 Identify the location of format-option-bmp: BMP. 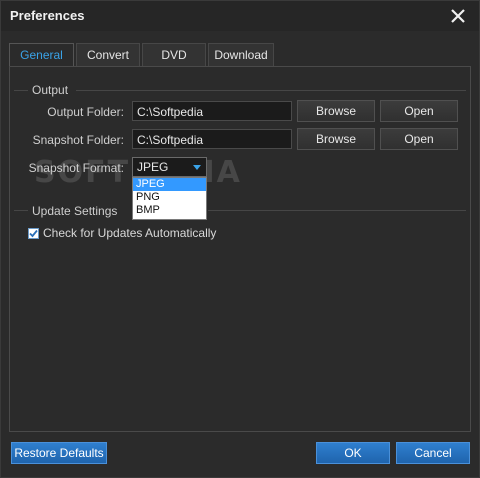
(169, 210).